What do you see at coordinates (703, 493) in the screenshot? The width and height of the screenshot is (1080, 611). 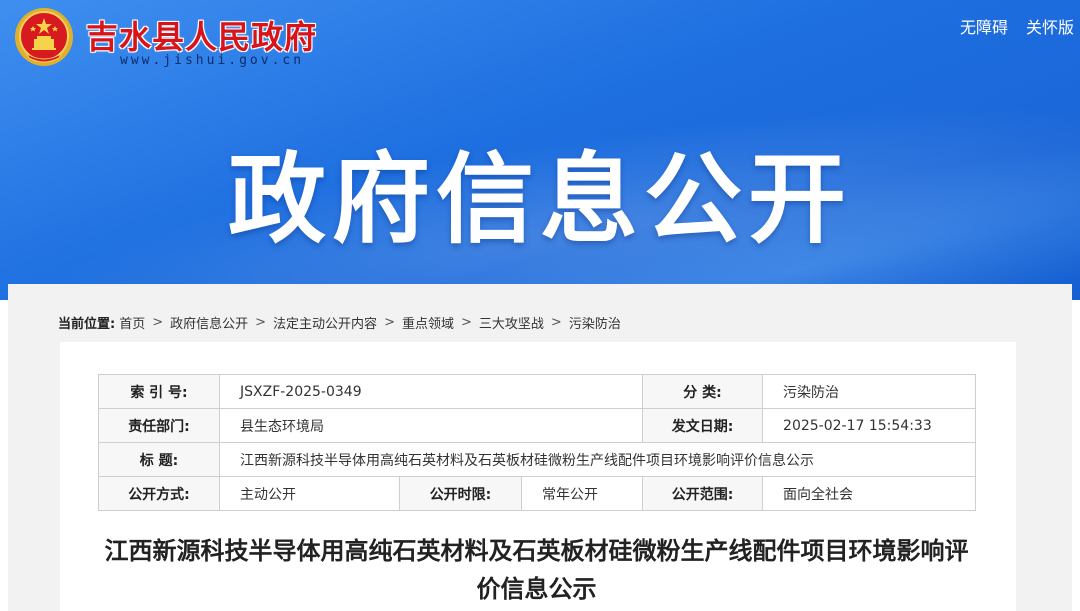 I see `scope-label: 公开范围:` at bounding box center [703, 493].